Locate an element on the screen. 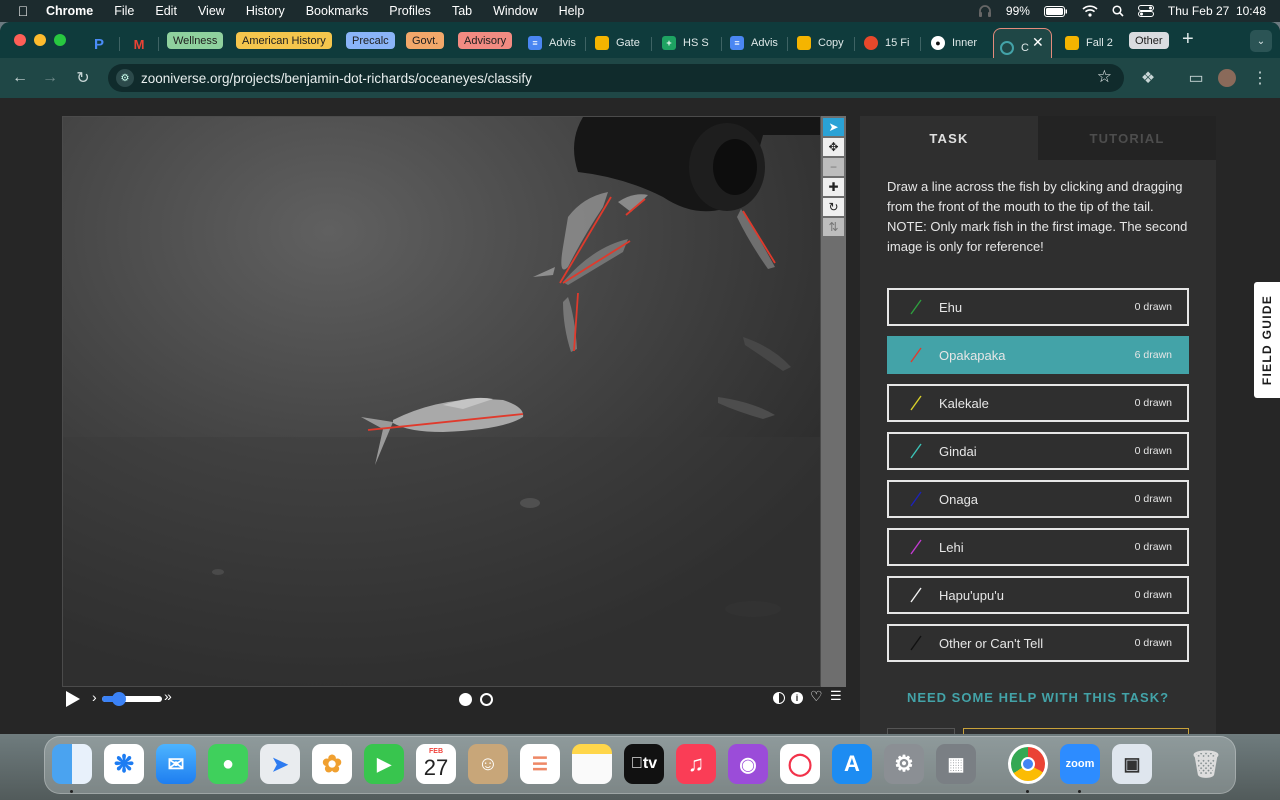 This screenshot has height=800, width=1280. menu-history: History is located at coordinates (265, 11).